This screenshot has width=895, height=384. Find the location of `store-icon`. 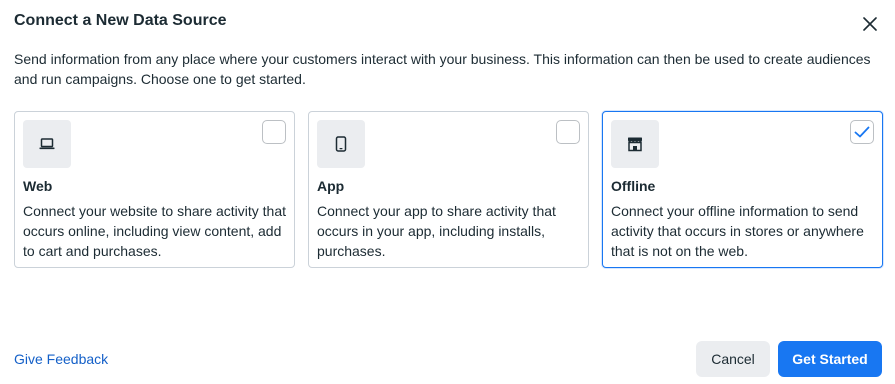

store-icon is located at coordinates (635, 144).